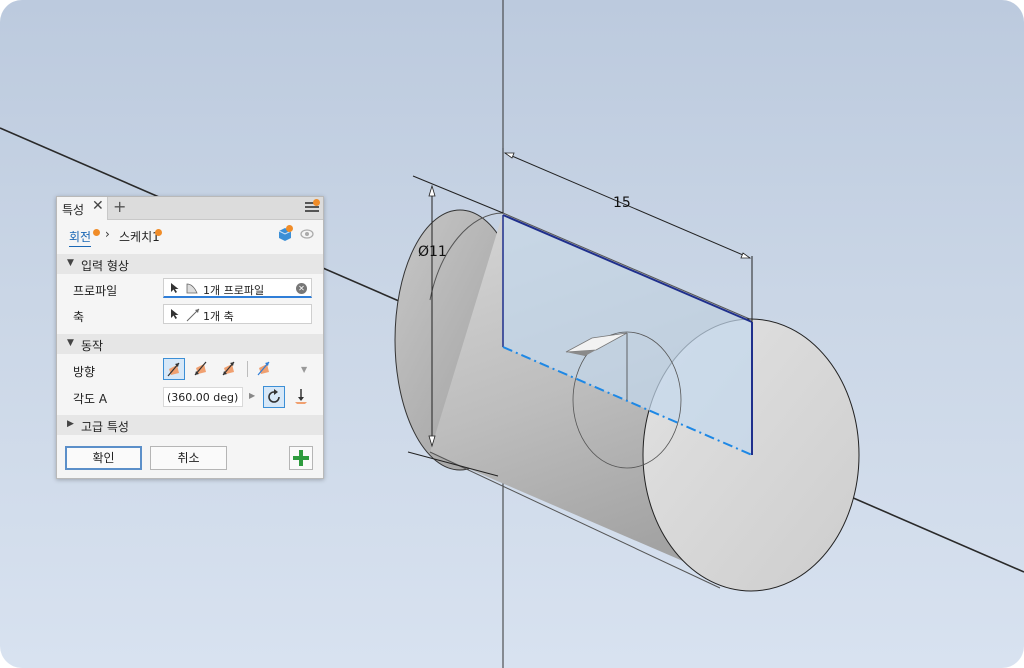 The image size is (1024, 668). Describe the element at coordinates (90, 399) in the screenshot. I see `angle-label: 각도 A` at that location.